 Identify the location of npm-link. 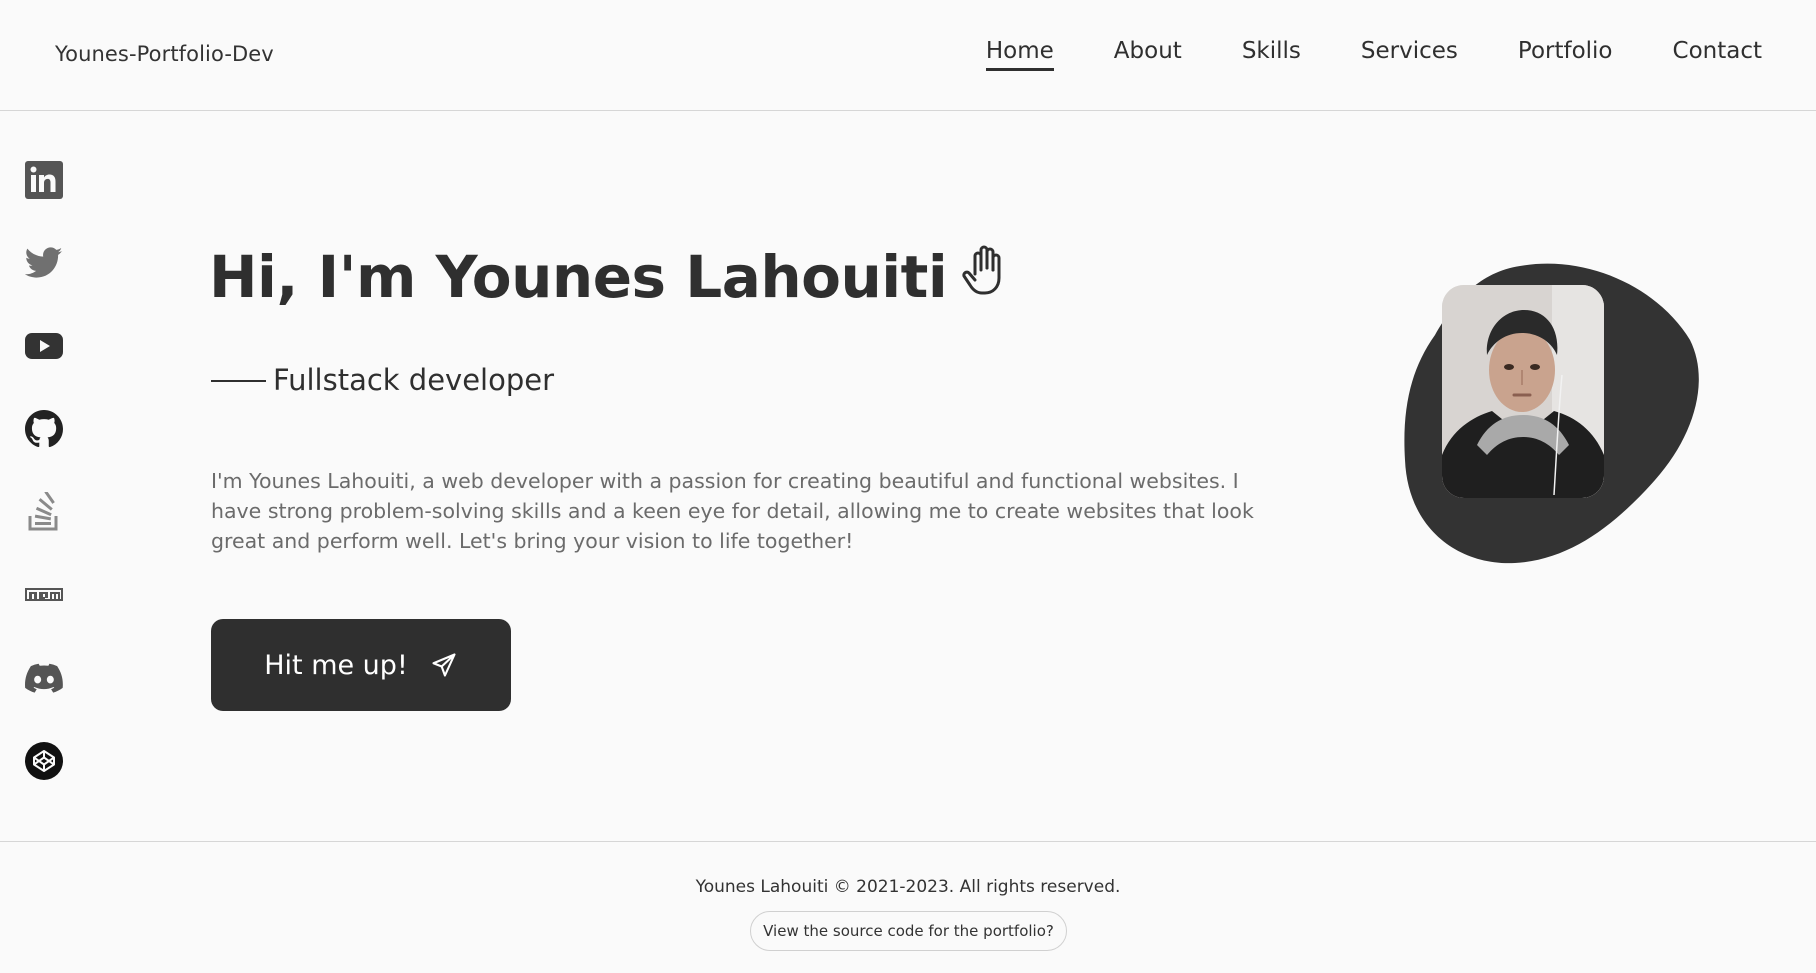
(44, 595).